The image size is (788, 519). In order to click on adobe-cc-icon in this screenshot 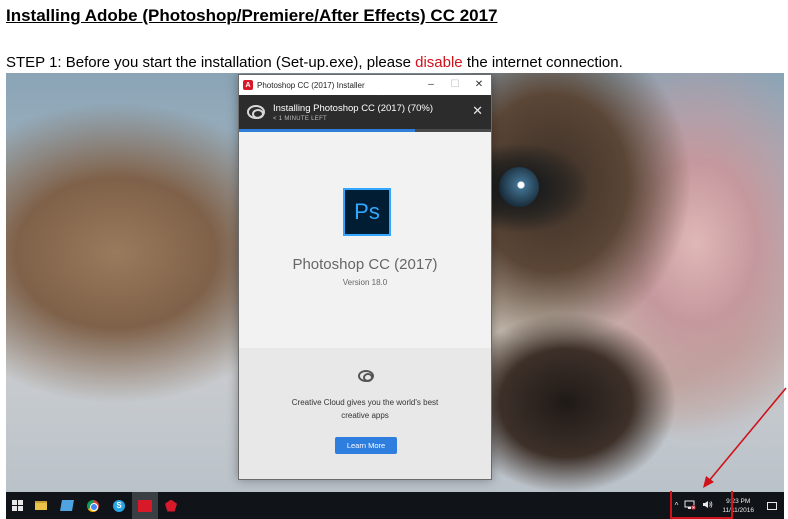, I will do `click(145, 505)`.